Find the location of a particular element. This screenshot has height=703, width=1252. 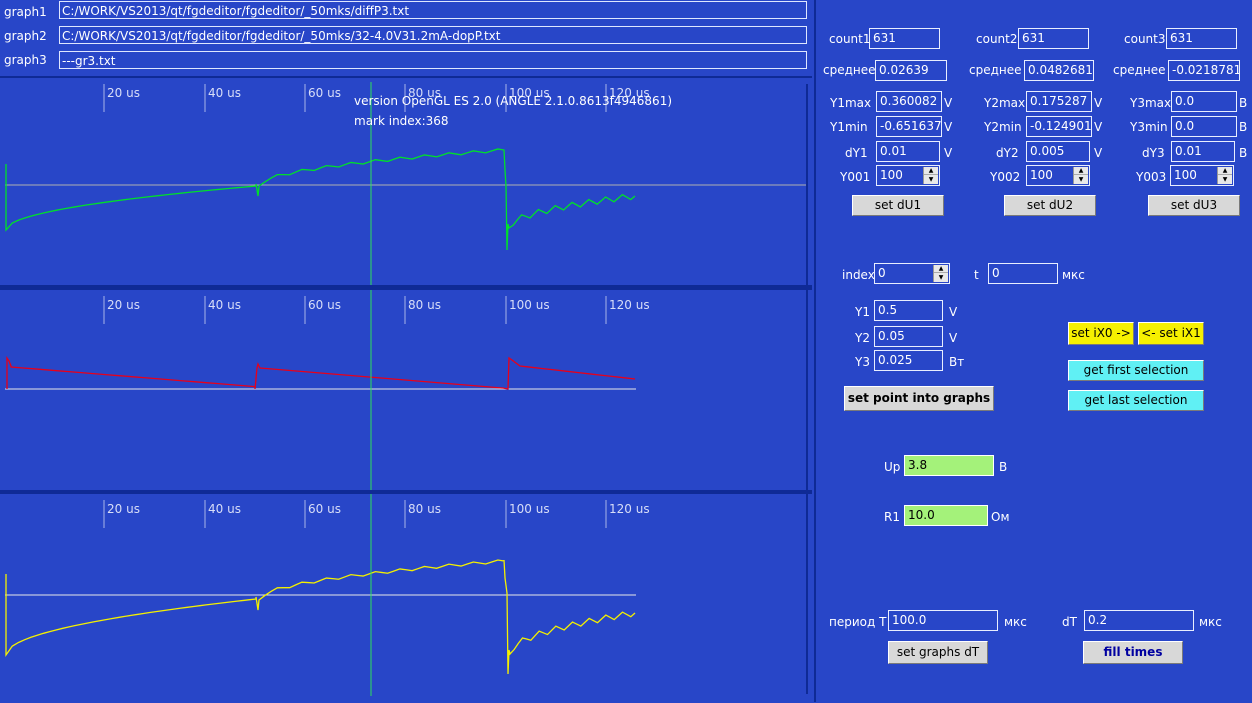

y2max-field: 0.175287 is located at coordinates (1059, 101).